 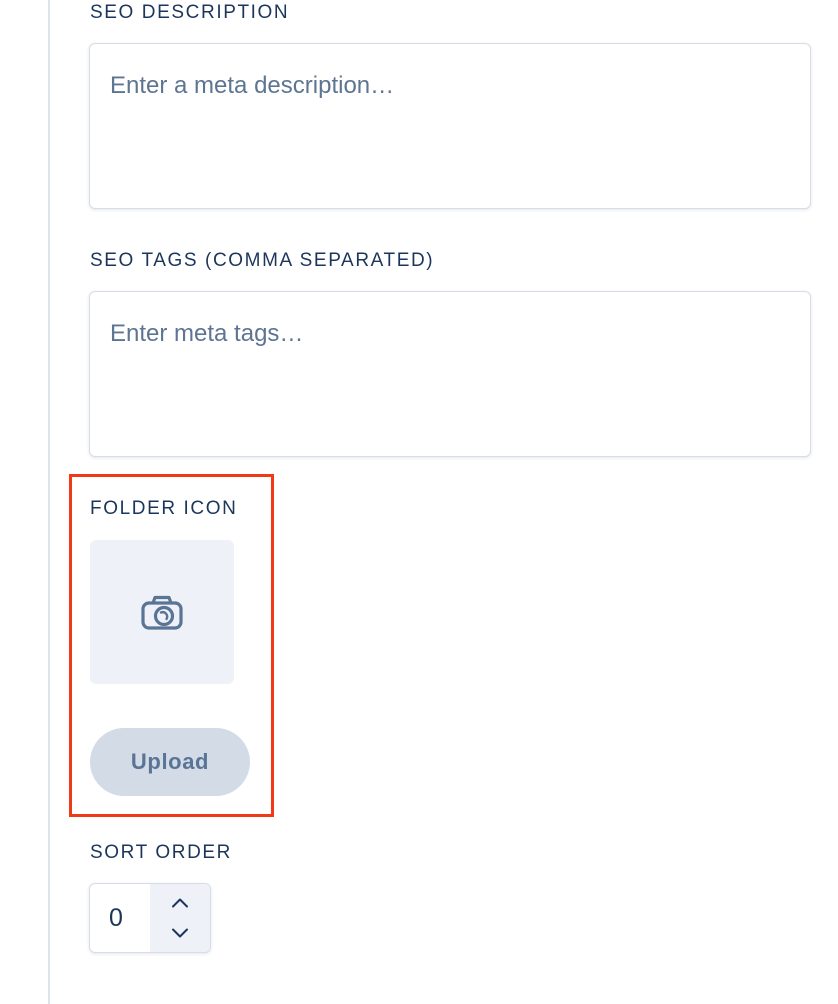 What do you see at coordinates (164, 508) in the screenshot?
I see `folder-icon-label: FOLDER ICON` at bounding box center [164, 508].